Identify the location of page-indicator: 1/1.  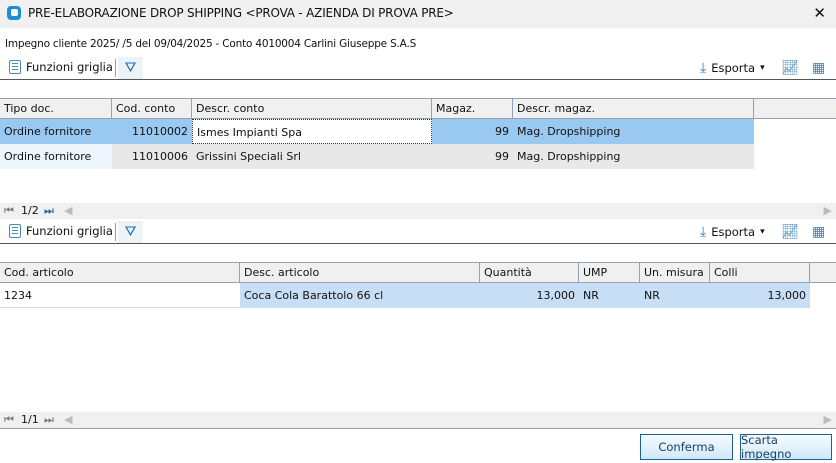
(30, 419).